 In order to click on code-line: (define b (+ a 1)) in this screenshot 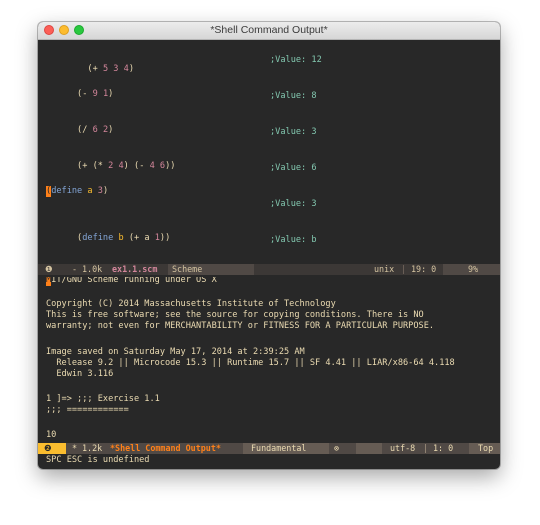, I will do `click(108, 238)`.